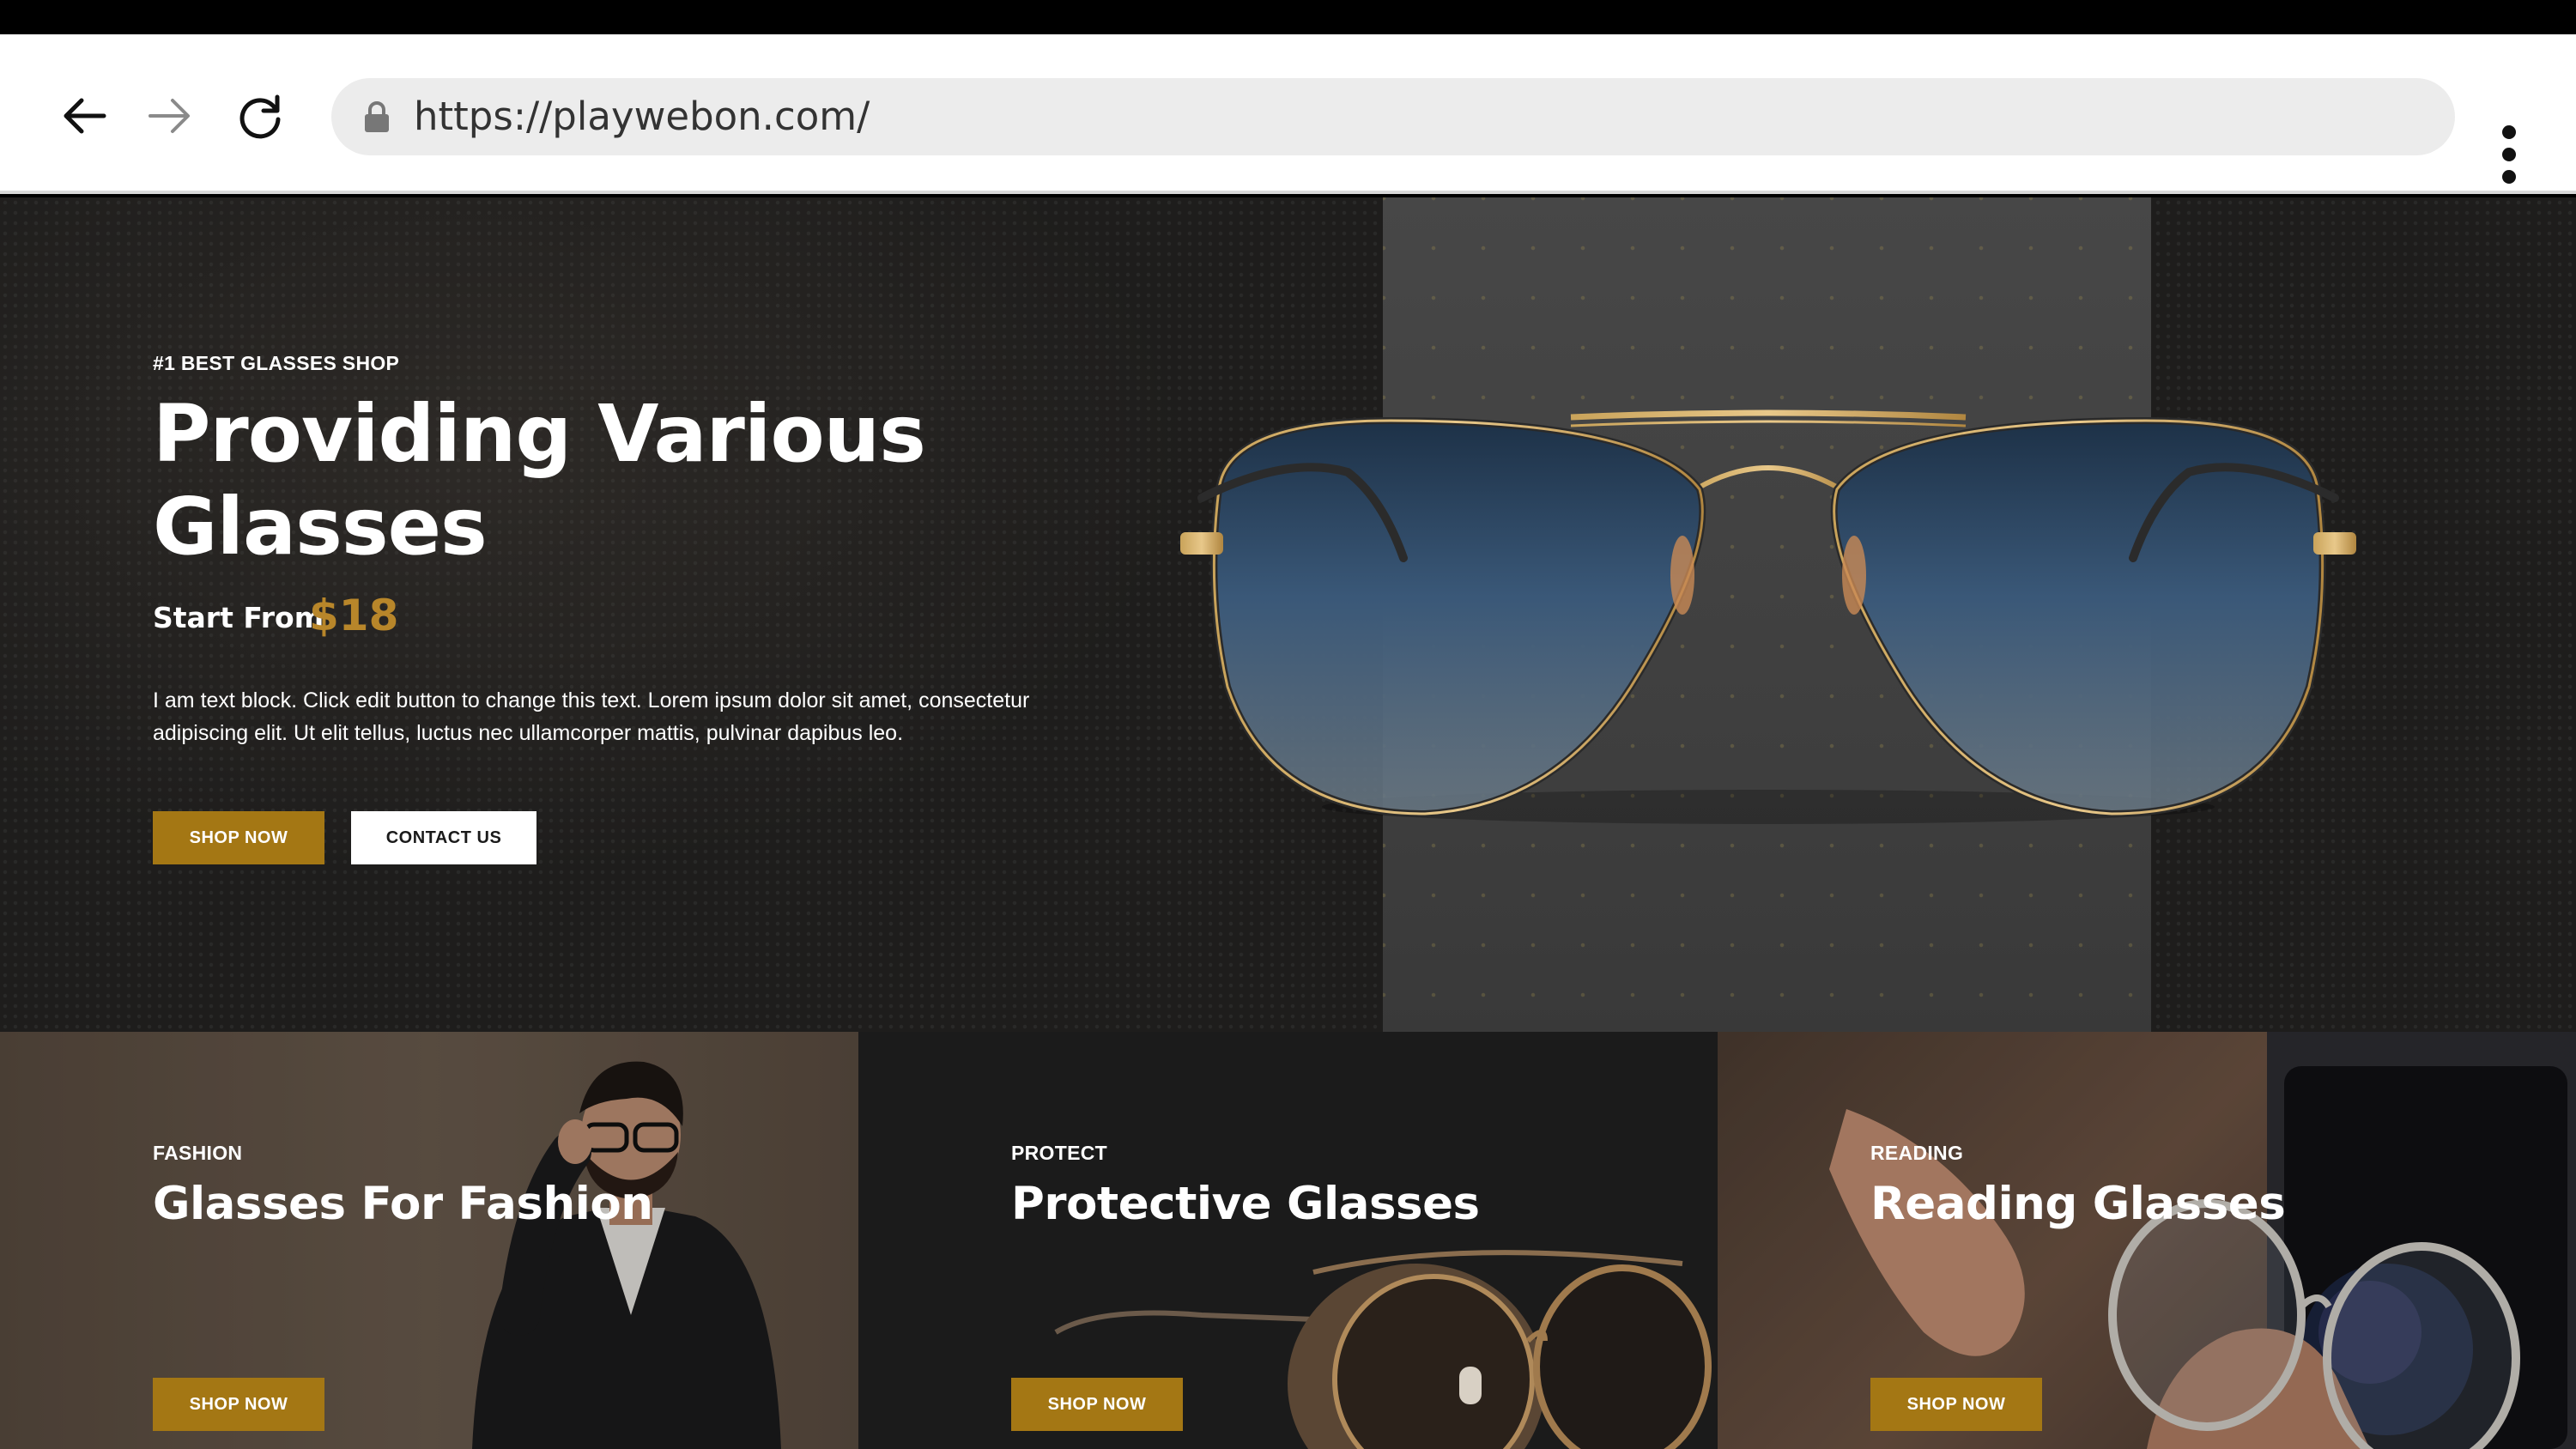 The image size is (2576, 1449). I want to click on status-bar, so click(1288, 17).